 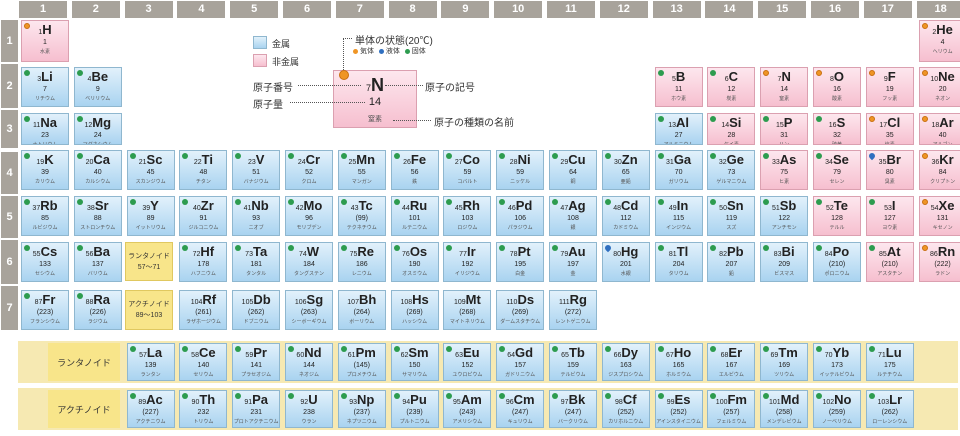 What do you see at coordinates (625, 170) in the screenshot?
I see `element-Zn: 30Zn 65 亜鉛` at bounding box center [625, 170].